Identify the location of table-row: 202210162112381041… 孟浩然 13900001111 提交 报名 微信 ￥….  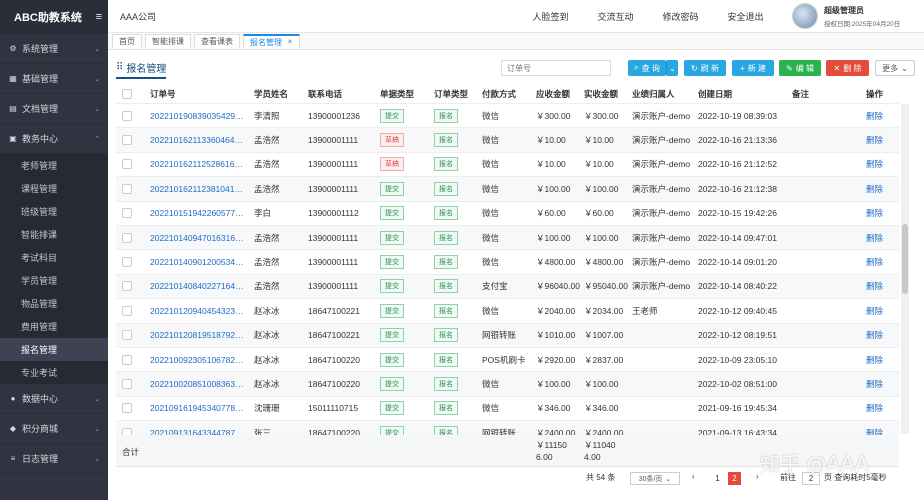
(507, 189).